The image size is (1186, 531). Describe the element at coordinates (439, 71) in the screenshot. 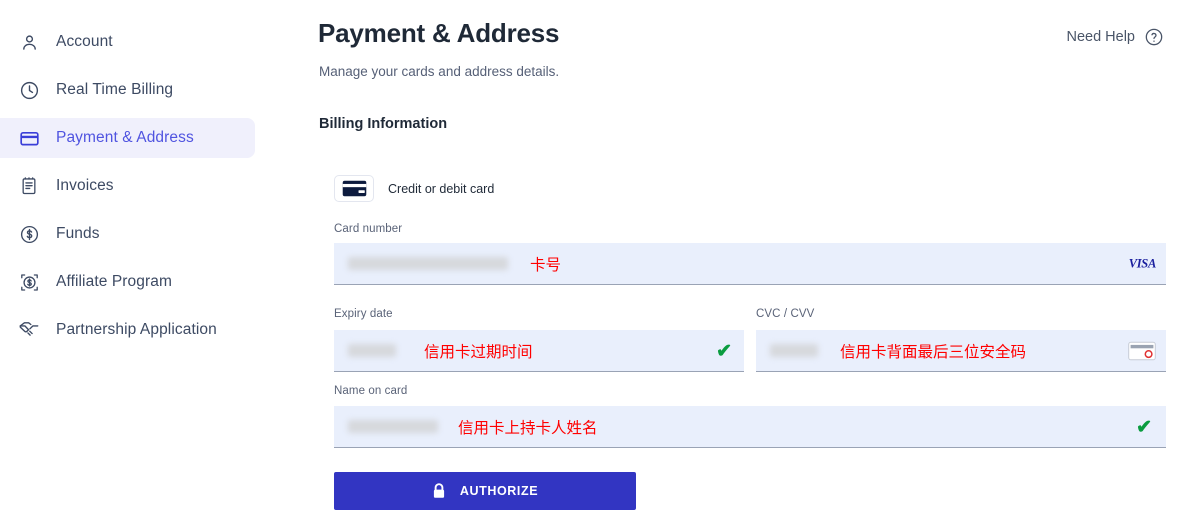

I see `page-subtitle: Manage your cards and address details.` at that location.